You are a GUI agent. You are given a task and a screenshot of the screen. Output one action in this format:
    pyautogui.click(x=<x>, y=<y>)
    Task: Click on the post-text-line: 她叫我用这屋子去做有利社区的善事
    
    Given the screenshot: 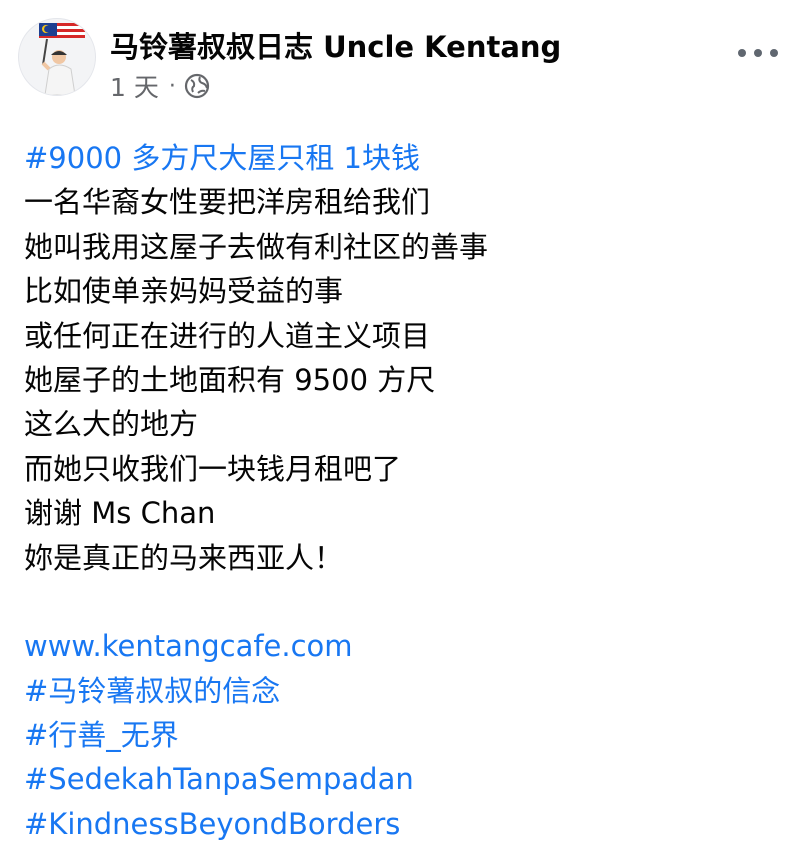 What is the action you would take?
    pyautogui.click(x=256, y=246)
    